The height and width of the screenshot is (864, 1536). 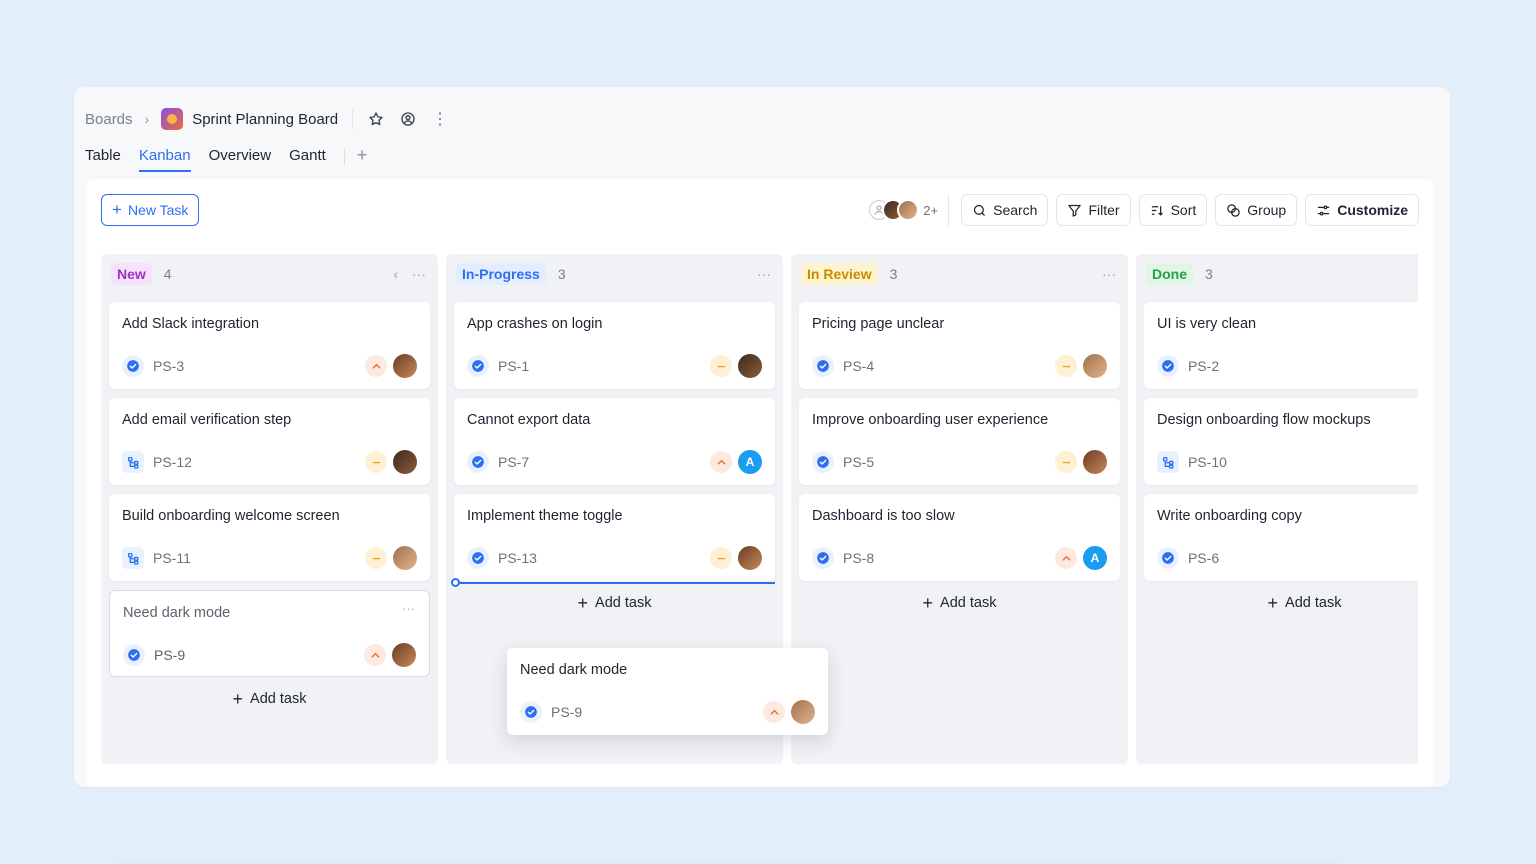 What do you see at coordinates (269, 537) in the screenshot?
I see `task-card: Build onboarding welcome screen PS-11` at bounding box center [269, 537].